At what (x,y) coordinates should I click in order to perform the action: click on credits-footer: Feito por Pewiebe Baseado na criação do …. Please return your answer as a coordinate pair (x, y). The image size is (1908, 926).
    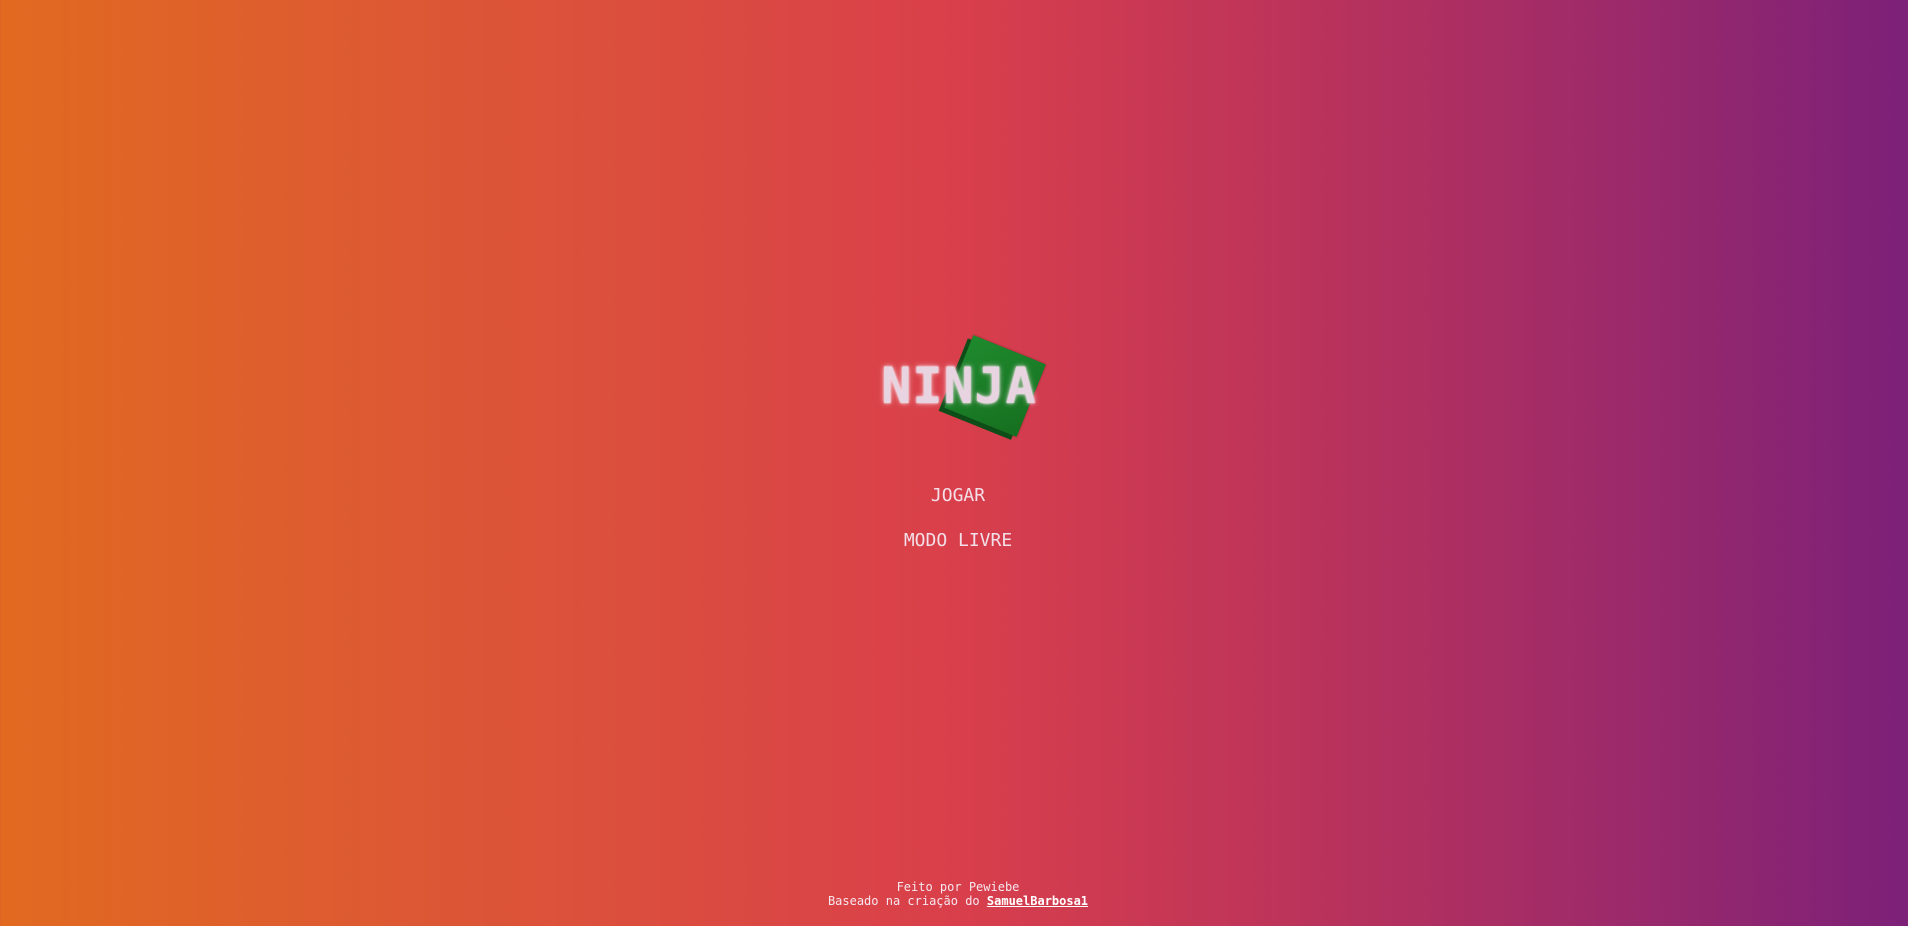
    Looking at the image, I should click on (954, 894).